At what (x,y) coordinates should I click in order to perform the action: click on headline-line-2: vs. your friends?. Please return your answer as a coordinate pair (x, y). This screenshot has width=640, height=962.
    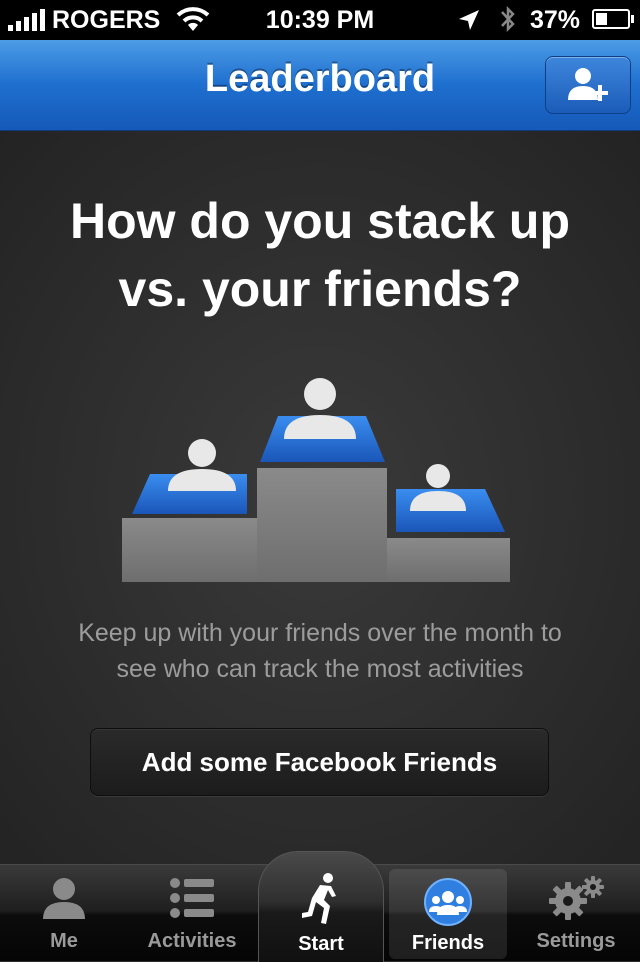
    Looking at the image, I should click on (320, 289).